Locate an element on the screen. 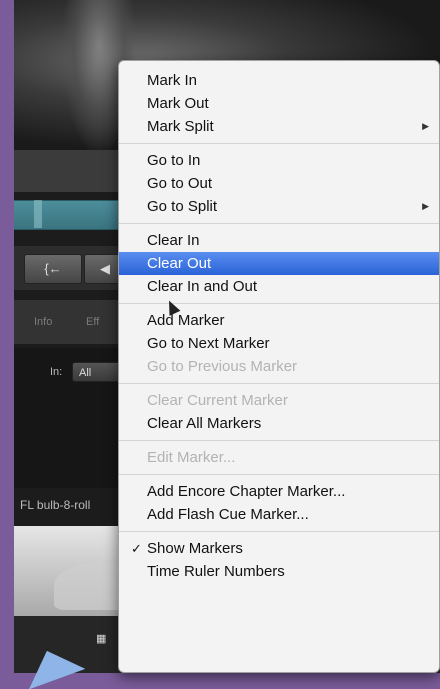  menu-item-label: Clear Out is located at coordinates (179, 263).